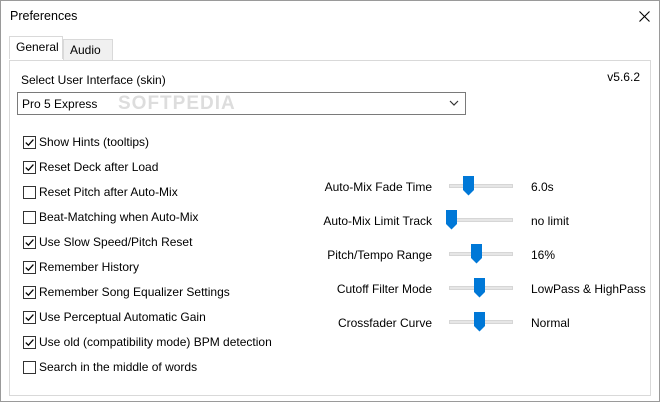 The width and height of the screenshot is (660, 402). Describe the element at coordinates (330, 290) in the screenshot. I see `slider-row: Cutoff Filter Mode LowPass & HighPass` at that location.